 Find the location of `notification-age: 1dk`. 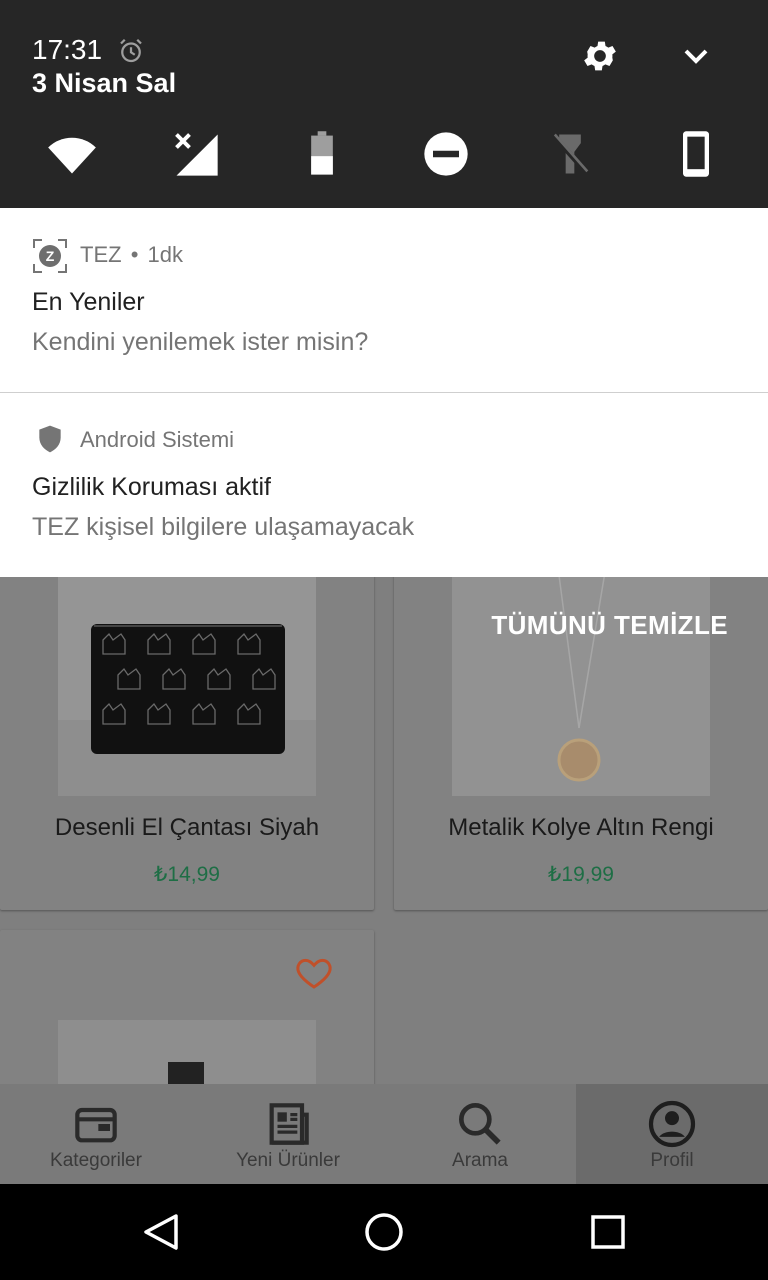

notification-age: 1dk is located at coordinates (165, 254).